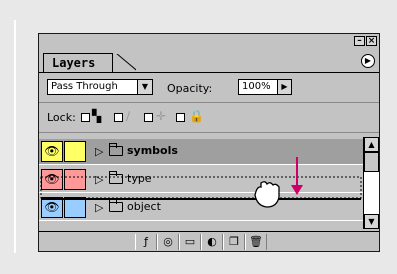  What do you see at coordinates (201, 187) in the screenshot?
I see `drag-outline` at bounding box center [201, 187].